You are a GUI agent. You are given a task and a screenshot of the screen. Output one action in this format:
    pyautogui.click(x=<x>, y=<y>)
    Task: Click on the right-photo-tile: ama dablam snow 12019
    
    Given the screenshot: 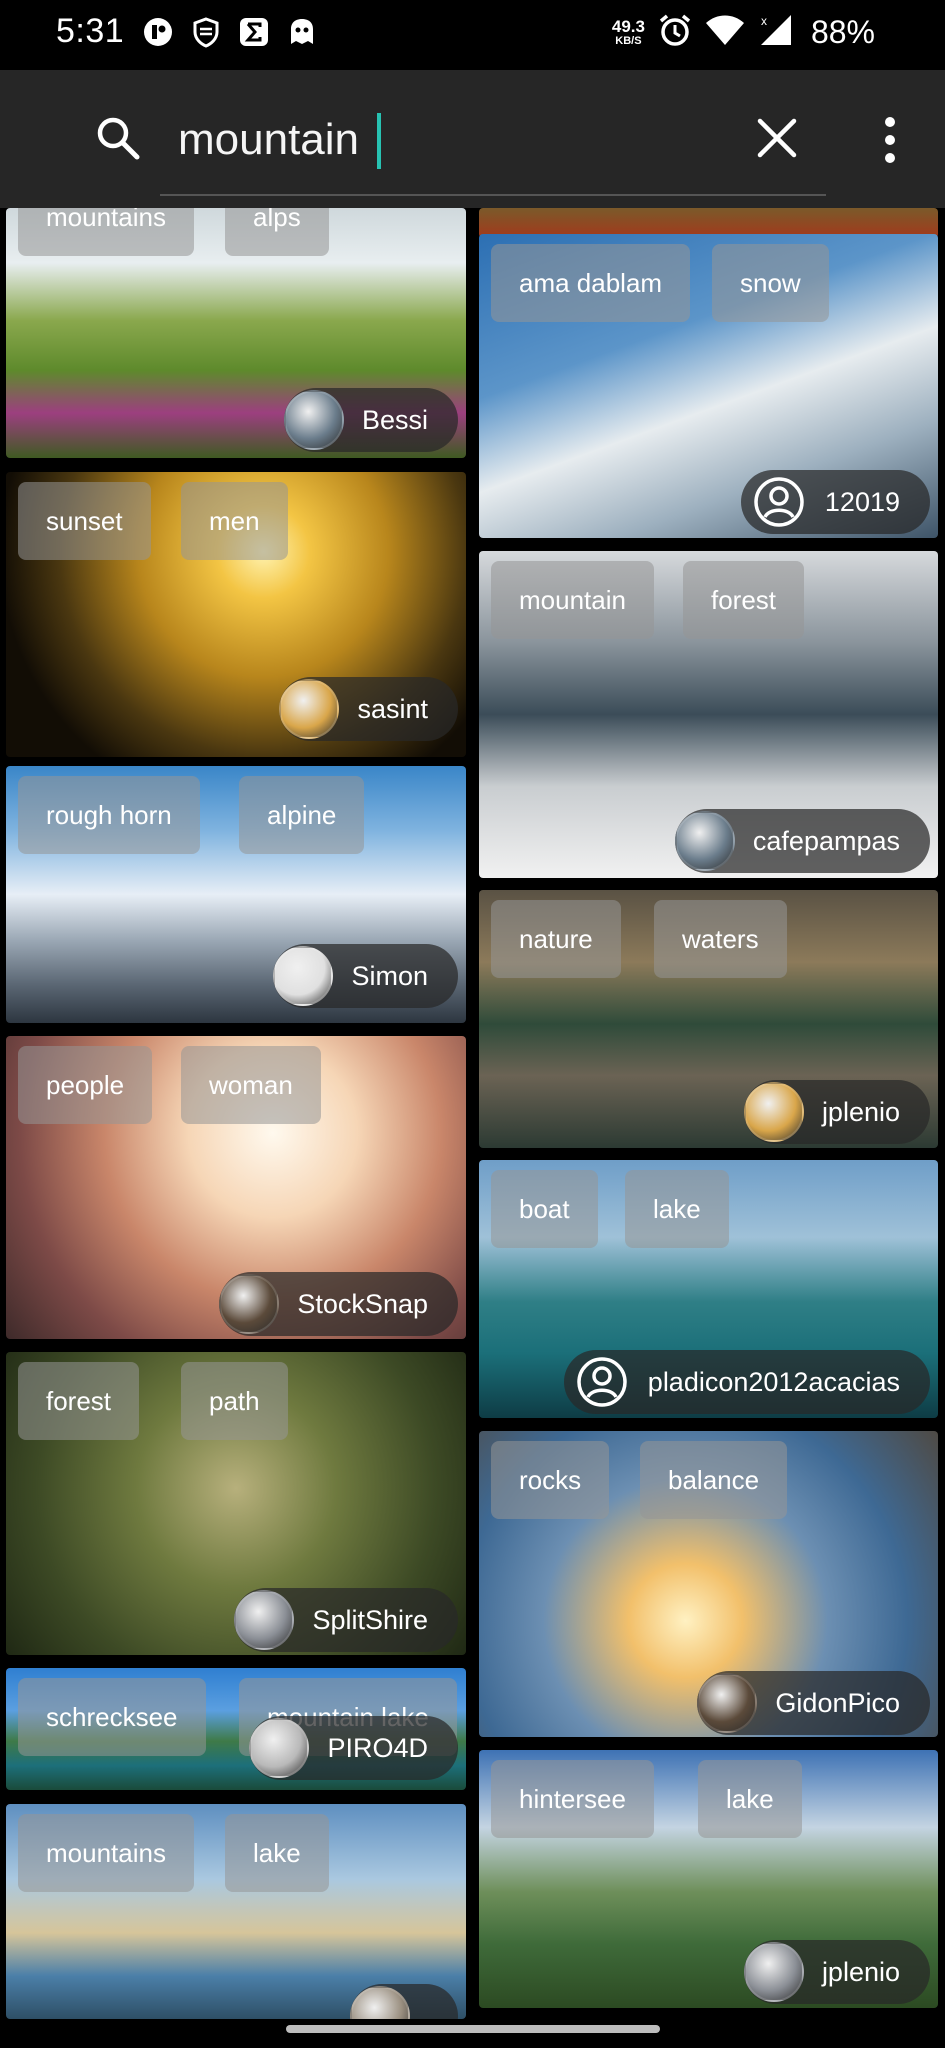 What is the action you would take?
    pyautogui.click(x=708, y=386)
    